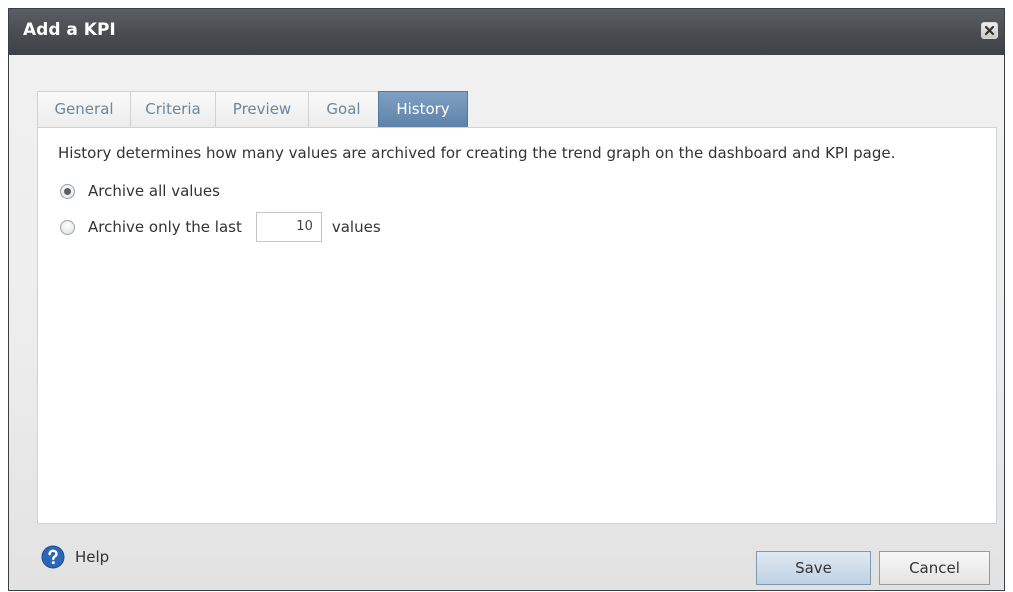 The height and width of the screenshot is (592, 1013). I want to click on archive-count-input: 10, so click(288, 227).